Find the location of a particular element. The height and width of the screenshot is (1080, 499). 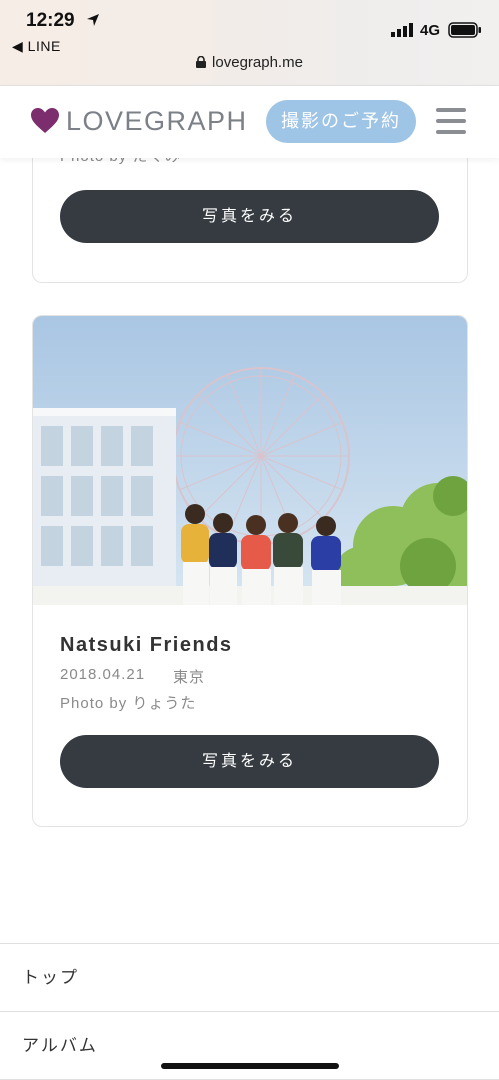

book-shoot-button: 撮影のご予約 is located at coordinates (341, 121).